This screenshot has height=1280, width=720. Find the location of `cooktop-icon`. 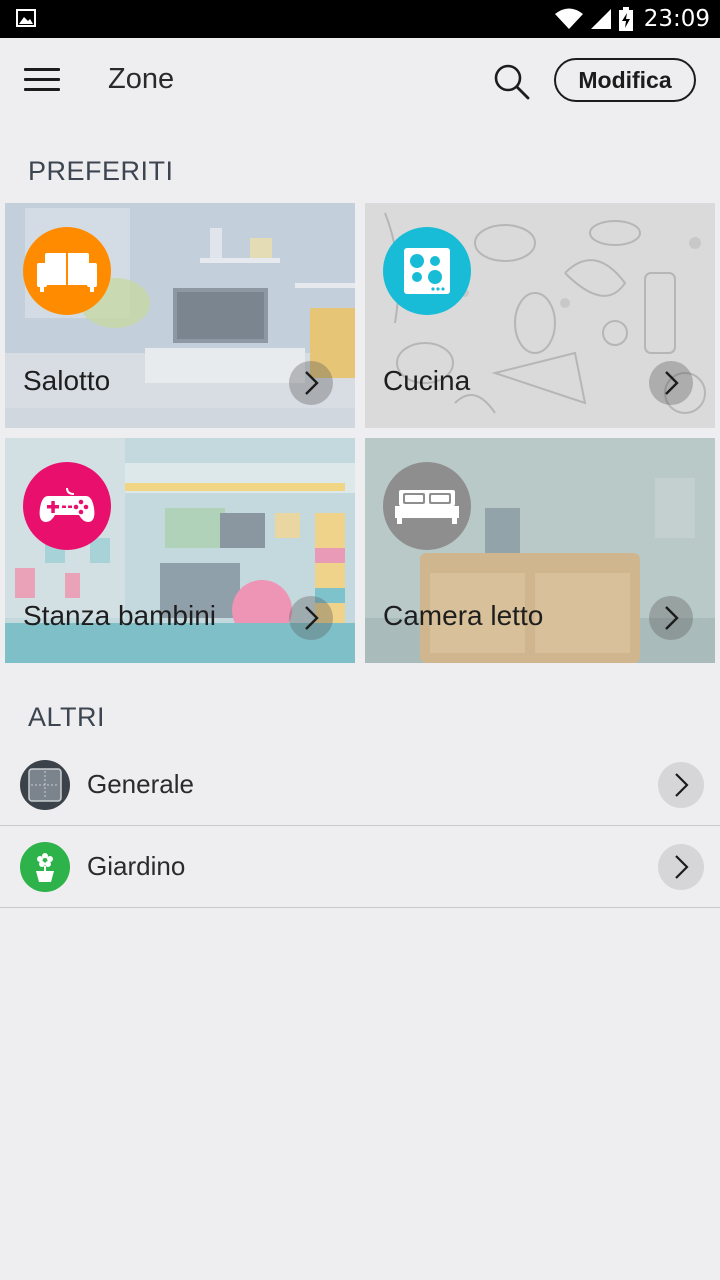

cooktop-icon is located at coordinates (427, 271).